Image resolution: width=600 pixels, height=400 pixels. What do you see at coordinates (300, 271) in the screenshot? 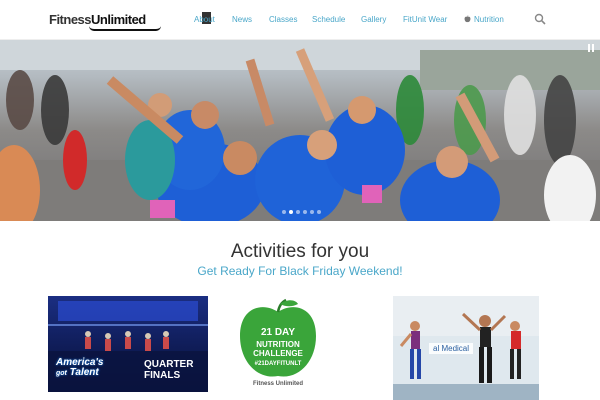
I see `activities-subtitle: Get Ready For Black Friday Weekend!` at bounding box center [300, 271].